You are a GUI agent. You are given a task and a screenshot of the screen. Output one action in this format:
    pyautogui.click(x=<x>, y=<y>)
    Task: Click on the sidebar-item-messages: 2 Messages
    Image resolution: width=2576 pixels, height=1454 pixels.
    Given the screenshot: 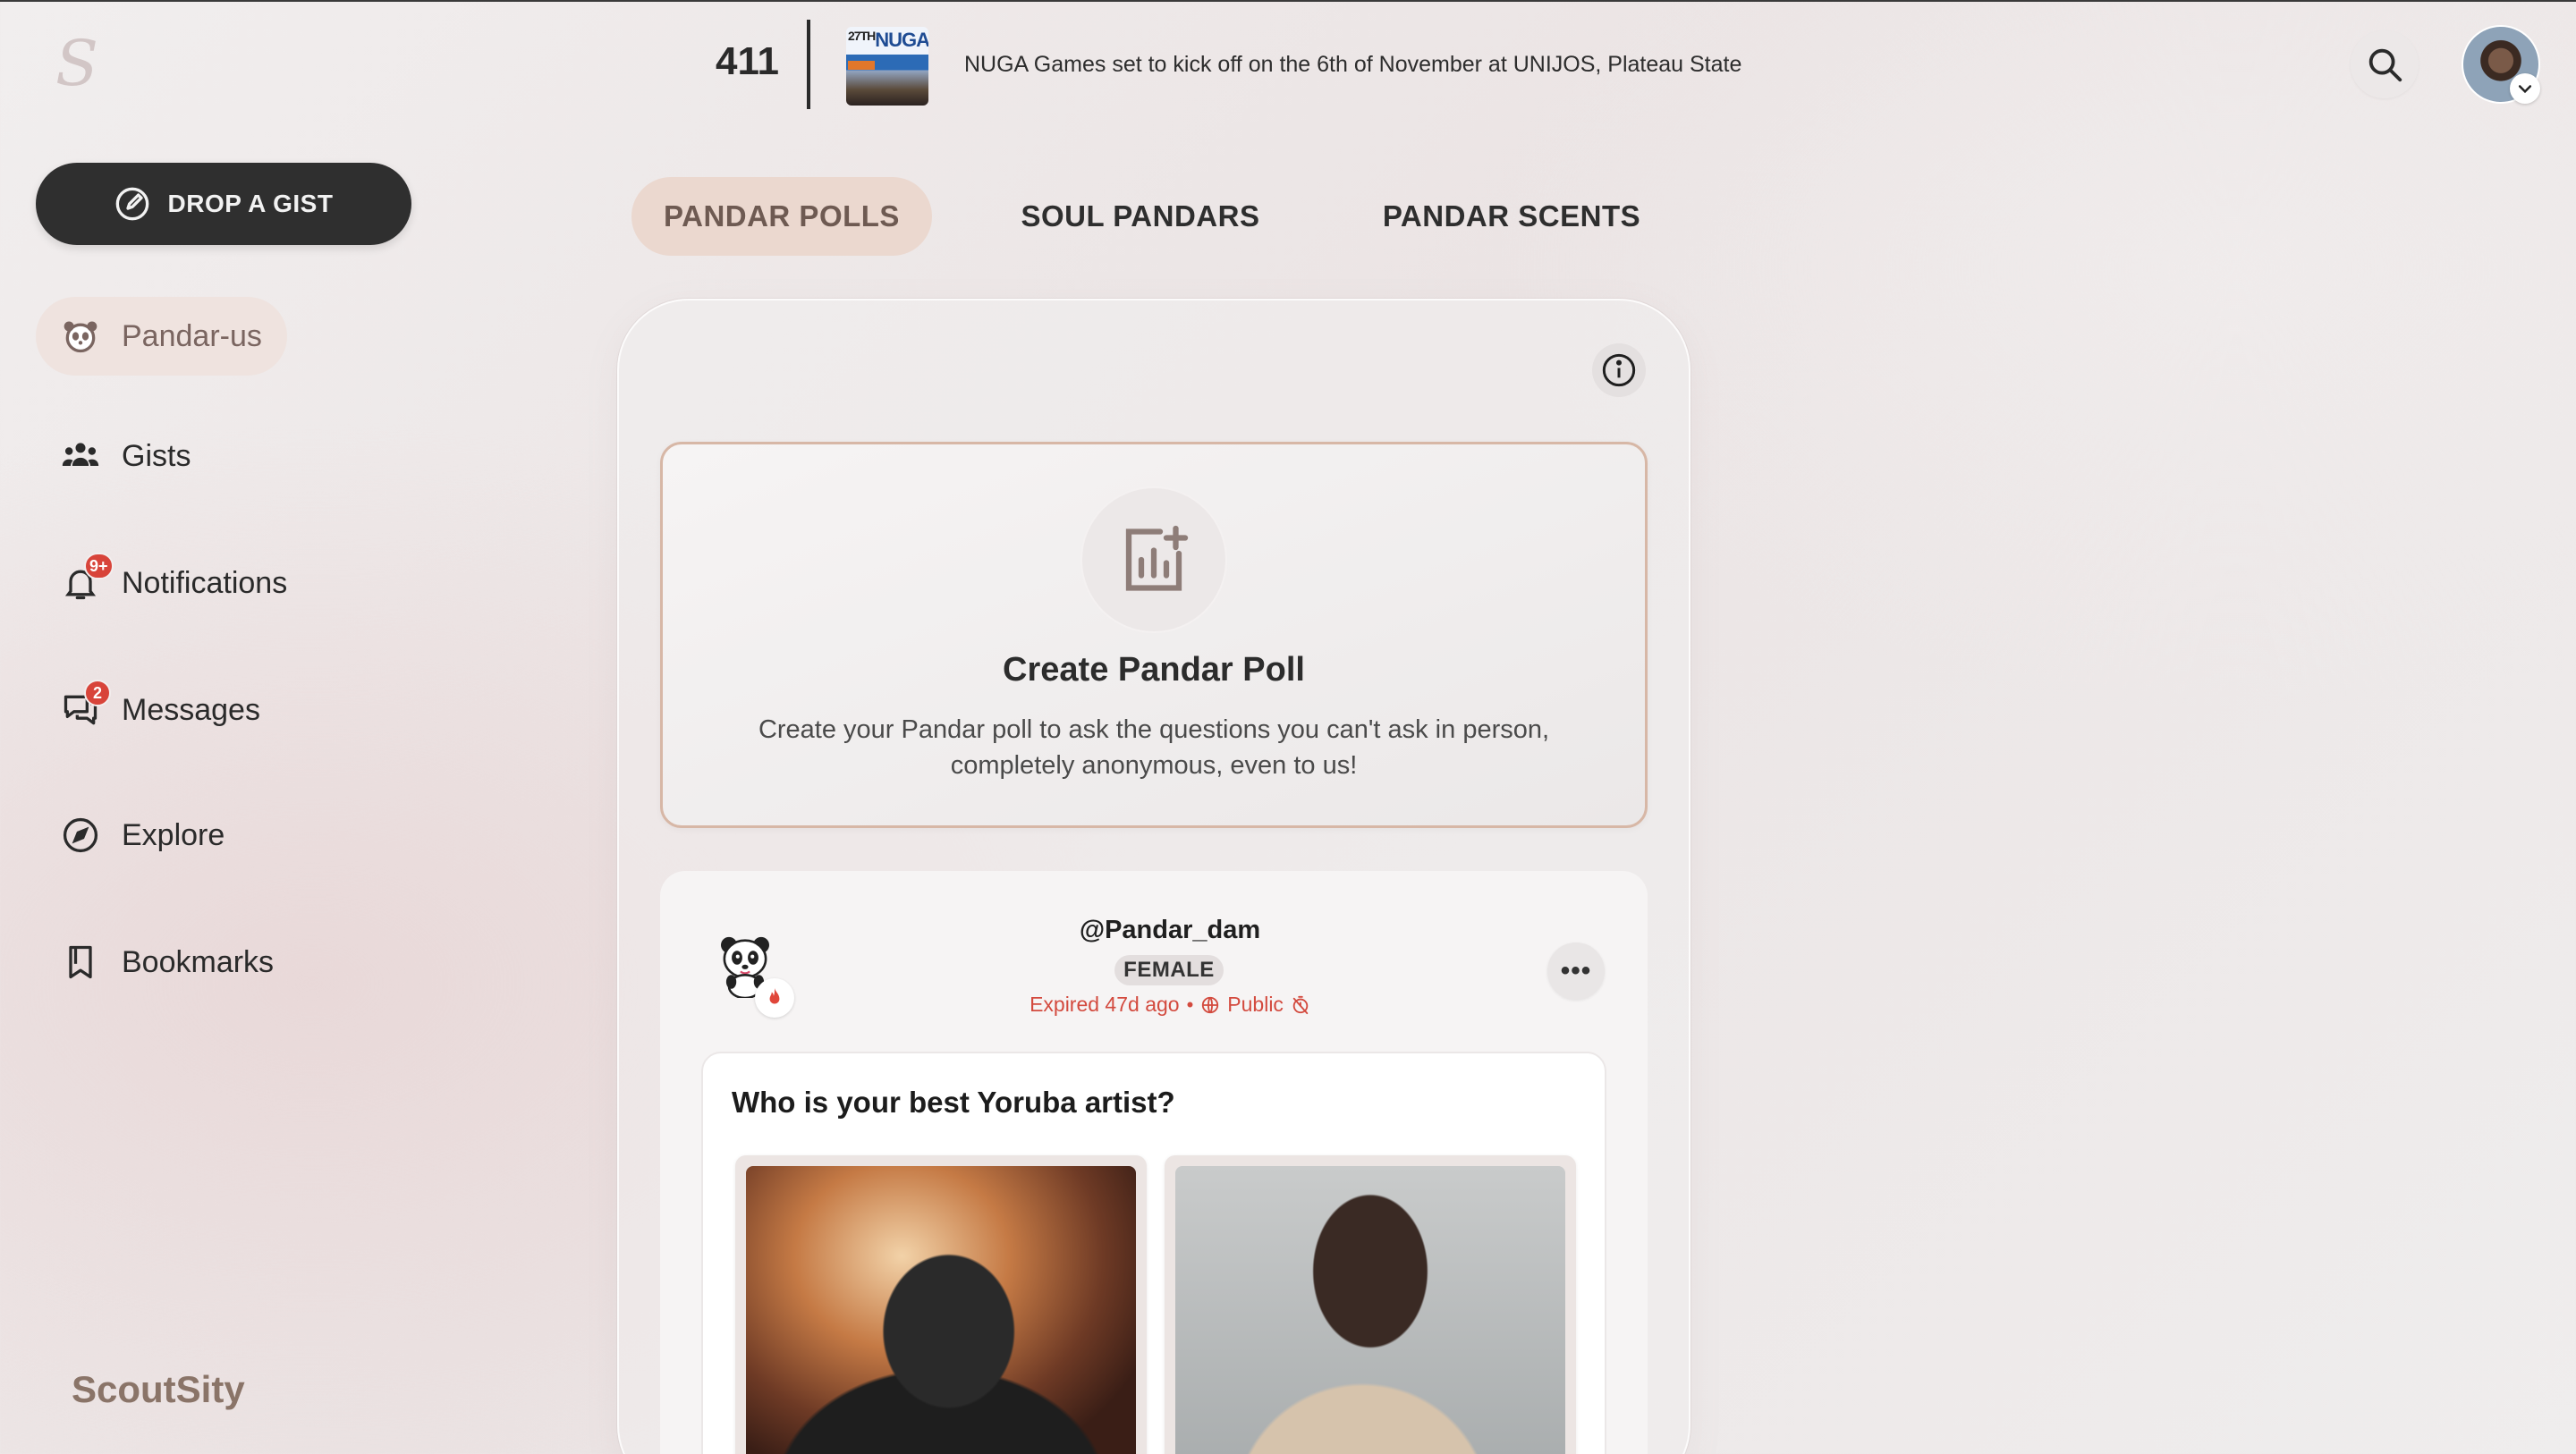 What is the action you would take?
    pyautogui.click(x=160, y=710)
    